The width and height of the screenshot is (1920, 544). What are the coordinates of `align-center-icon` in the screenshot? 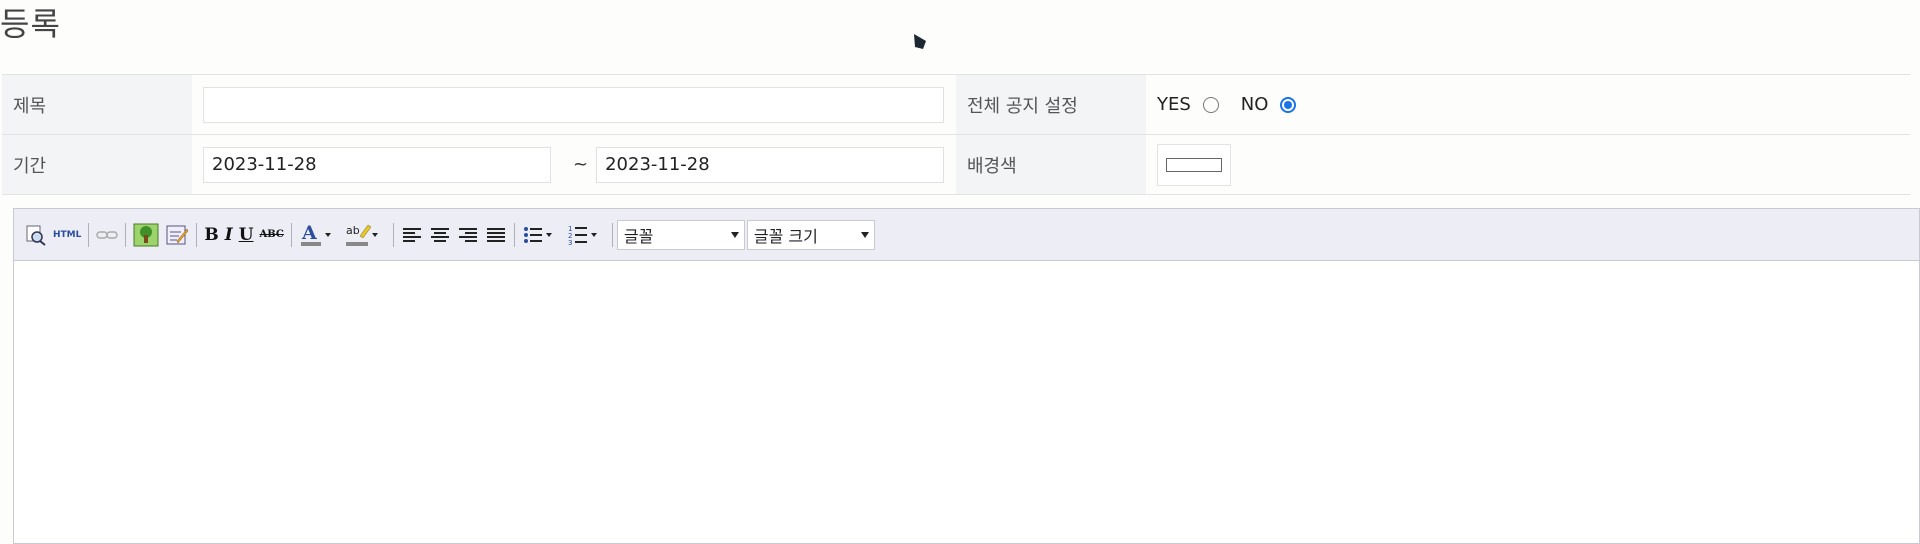 It's located at (439, 234).